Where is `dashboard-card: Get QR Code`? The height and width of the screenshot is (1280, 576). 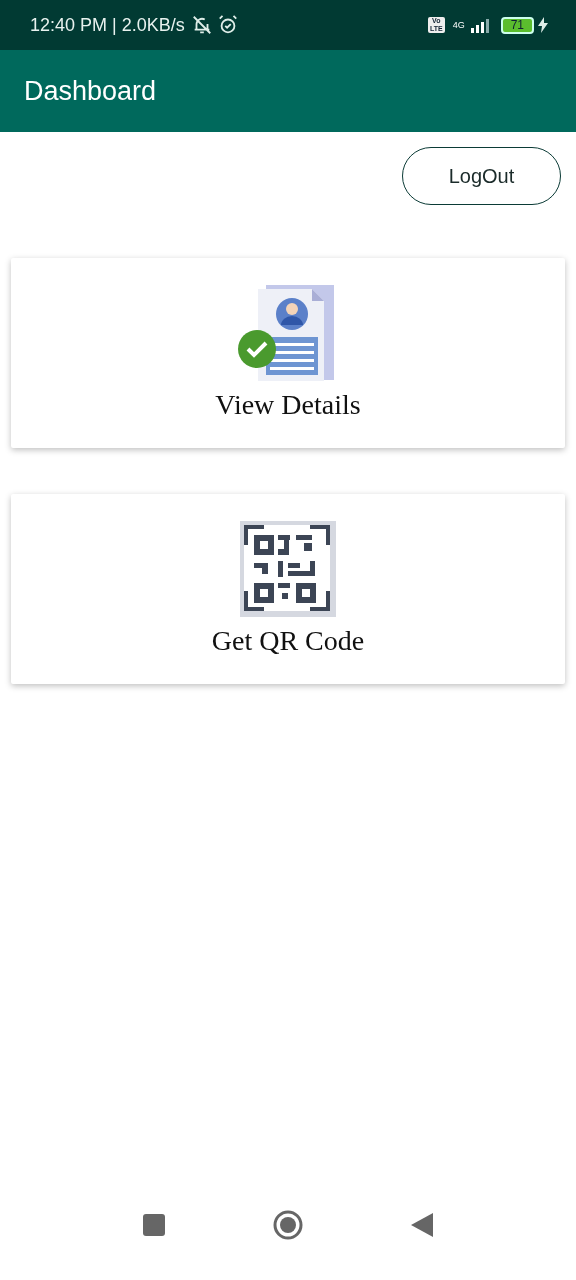
dashboard-card: Get QR Code is located at coordinates (288, 589).